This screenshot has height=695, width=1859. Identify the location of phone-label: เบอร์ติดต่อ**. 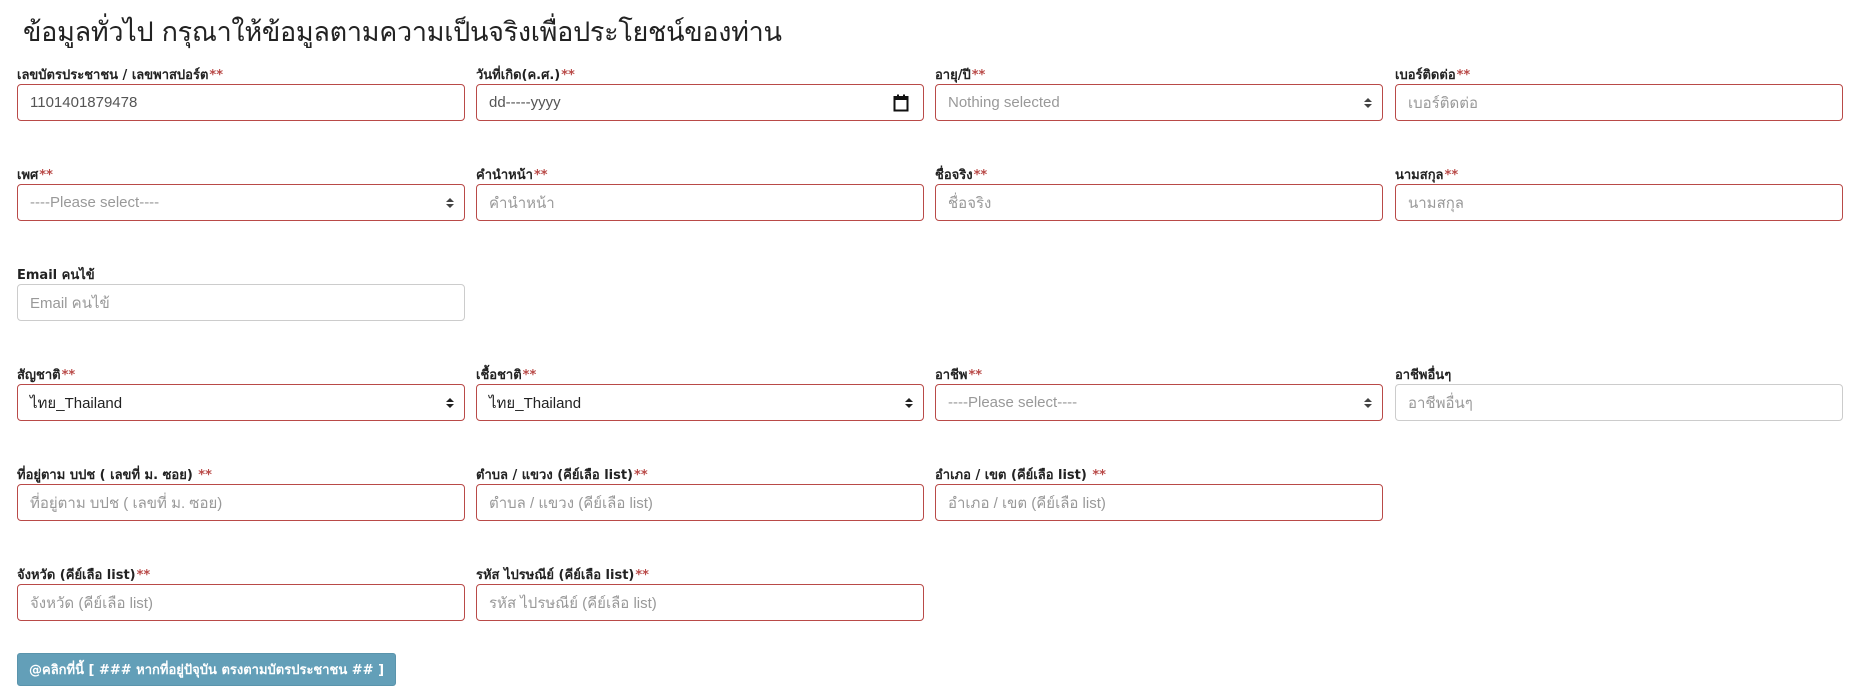
(1433, 75).